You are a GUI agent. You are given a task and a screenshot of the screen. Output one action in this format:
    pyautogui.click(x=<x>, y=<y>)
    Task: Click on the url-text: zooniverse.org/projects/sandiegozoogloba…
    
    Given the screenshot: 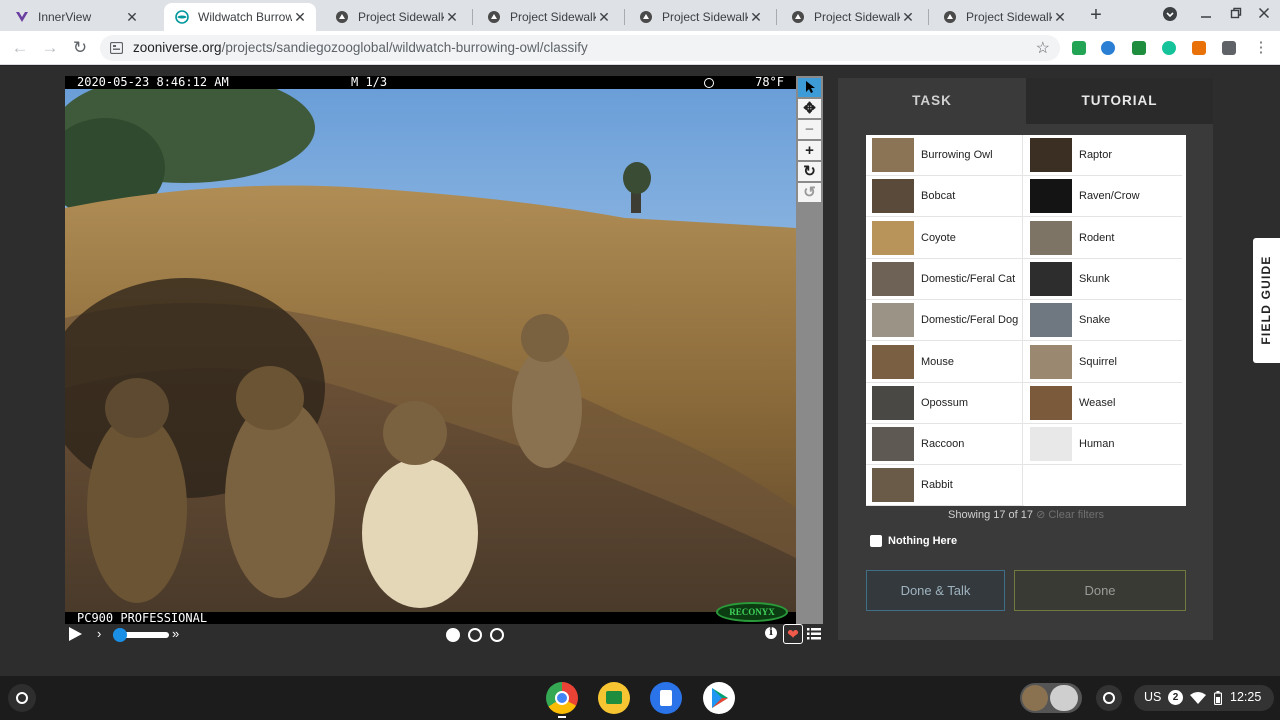 What is the action you would take?
    pyautogui.click(x=360, y=47)
    